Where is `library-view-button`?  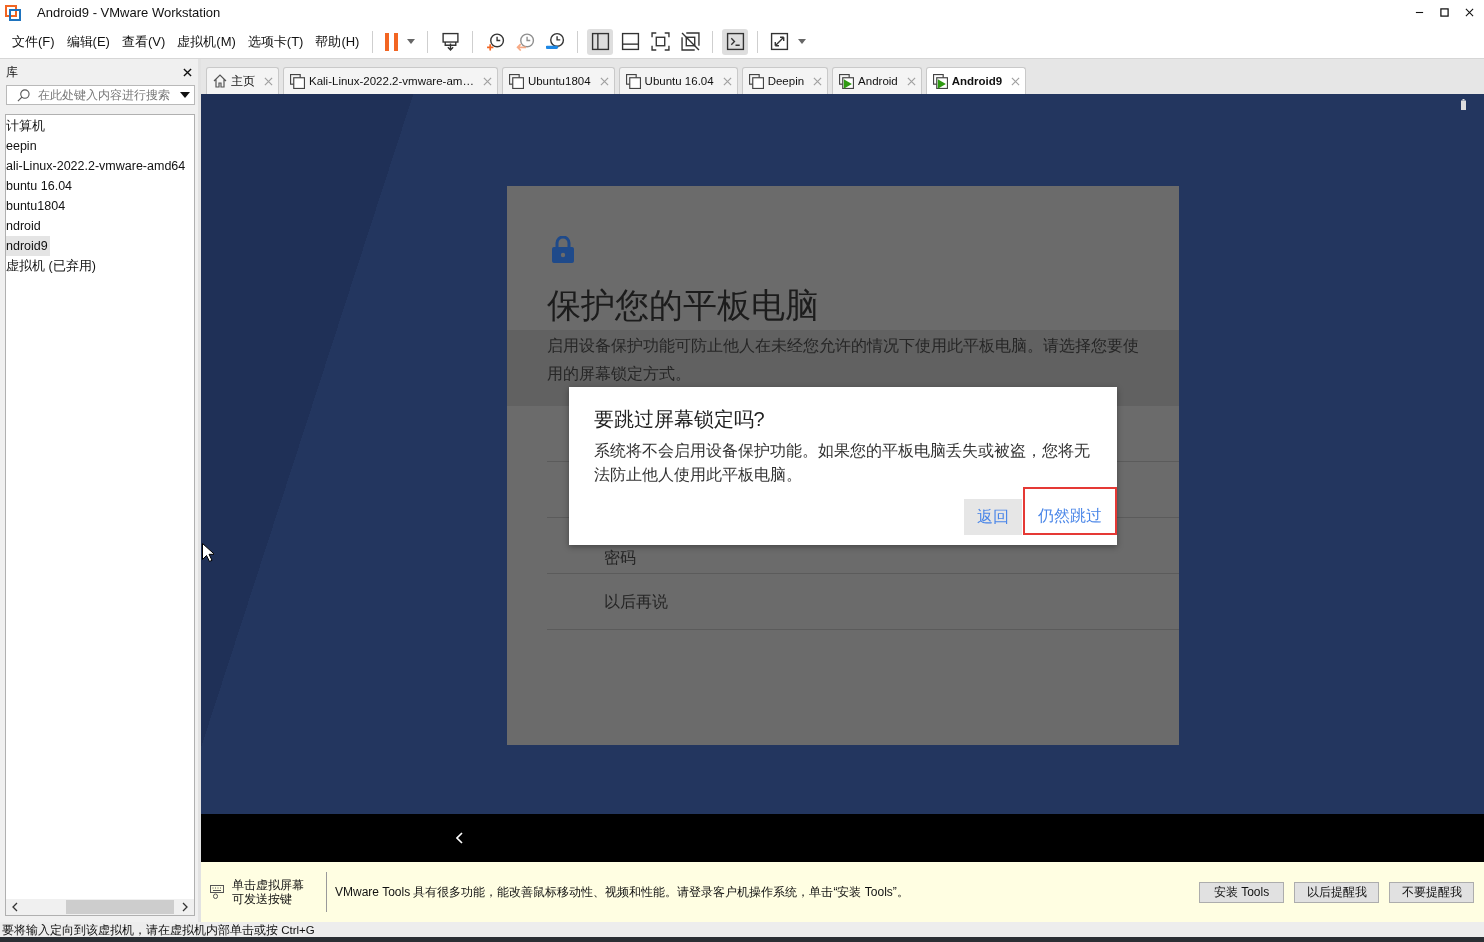 library-view-button is located at coordinates (600, 41).